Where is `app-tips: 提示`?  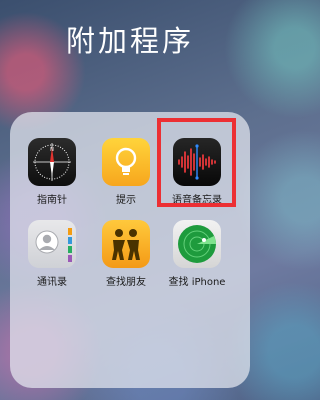 app-tips: 提示 is located at coordinates (126, 172).